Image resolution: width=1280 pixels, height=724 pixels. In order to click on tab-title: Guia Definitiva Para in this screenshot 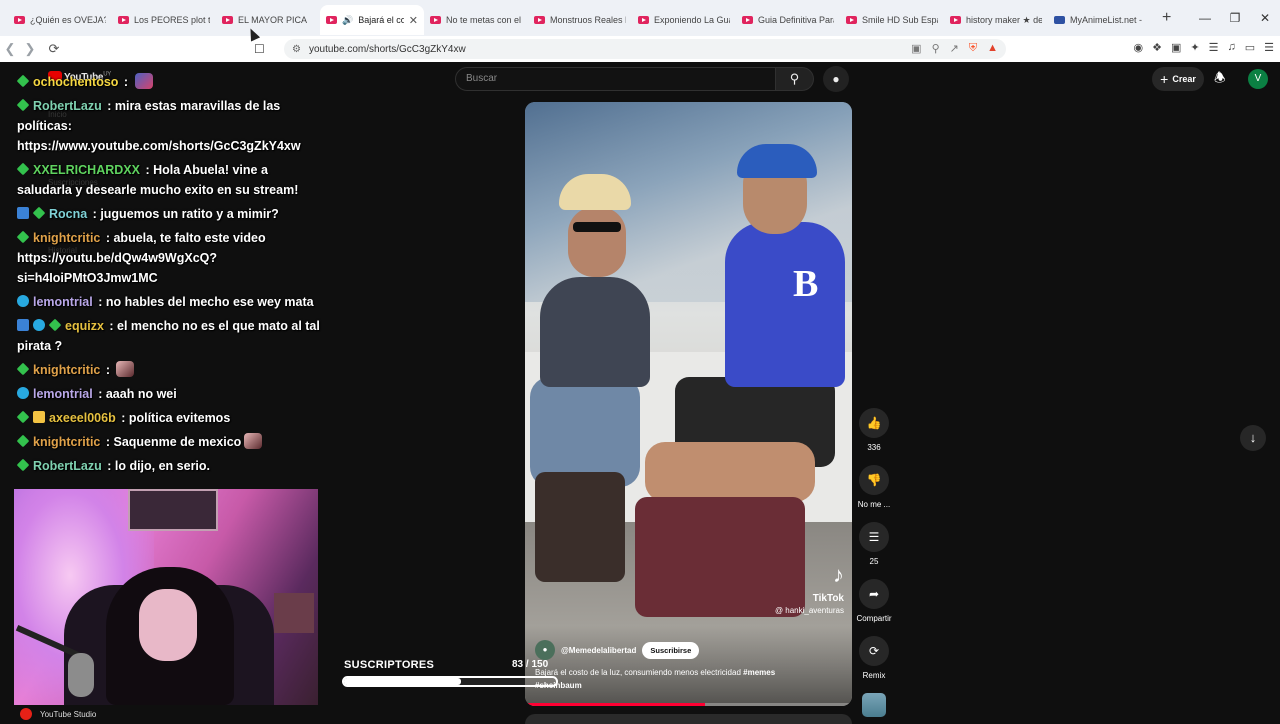, I will do `click(796, 20)`.